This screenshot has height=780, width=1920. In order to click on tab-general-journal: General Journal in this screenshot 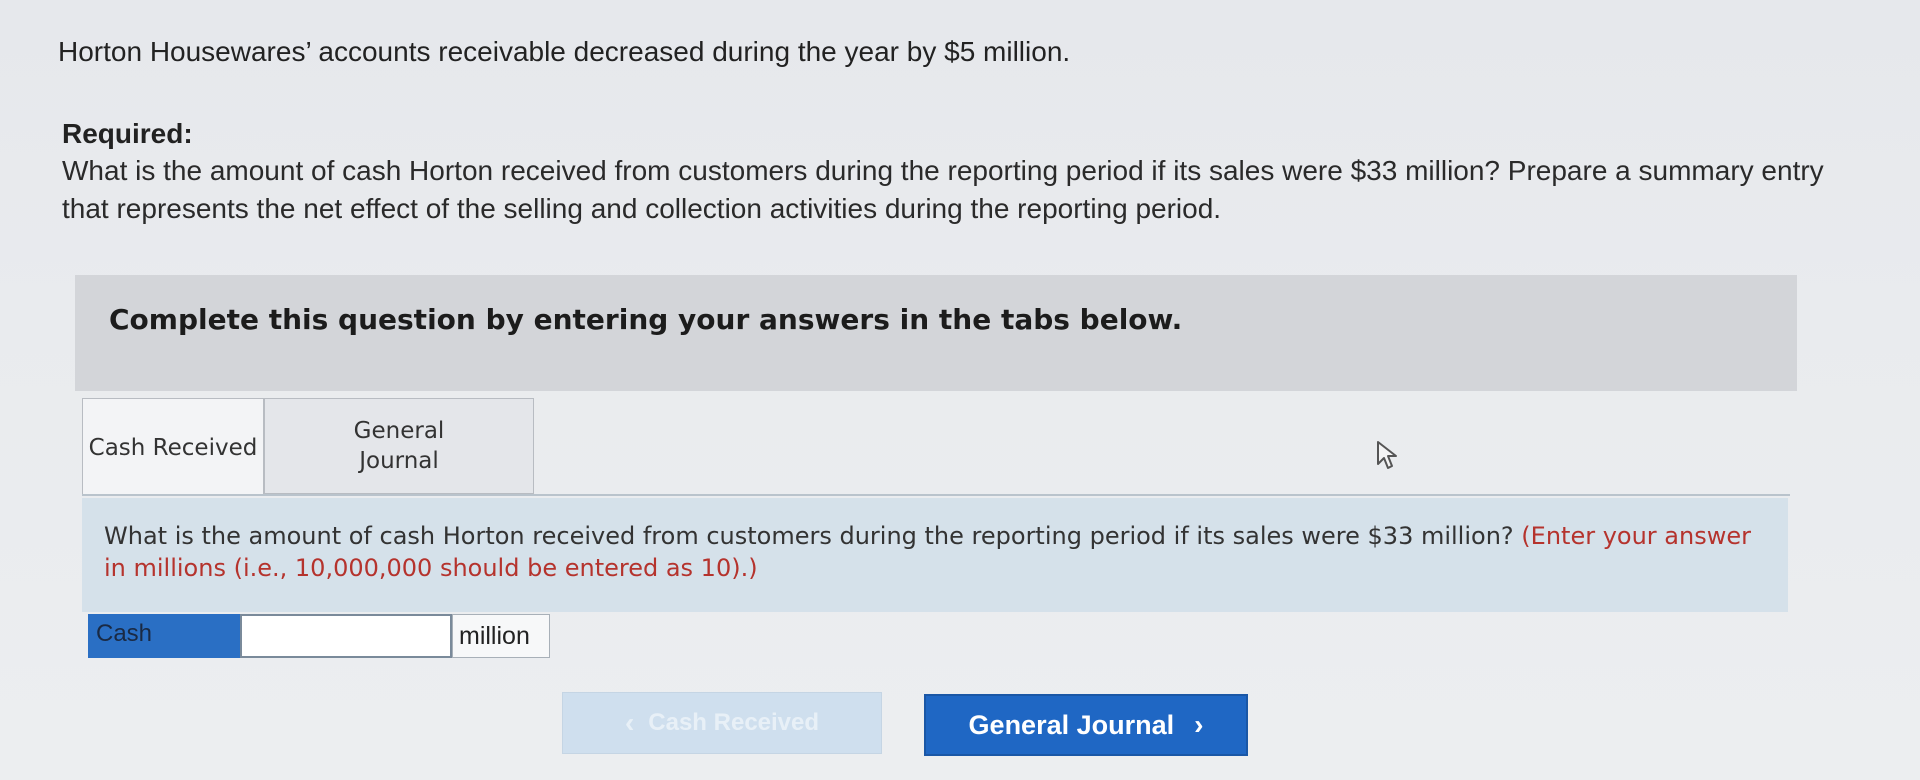, I will do `click(399, 446)`.